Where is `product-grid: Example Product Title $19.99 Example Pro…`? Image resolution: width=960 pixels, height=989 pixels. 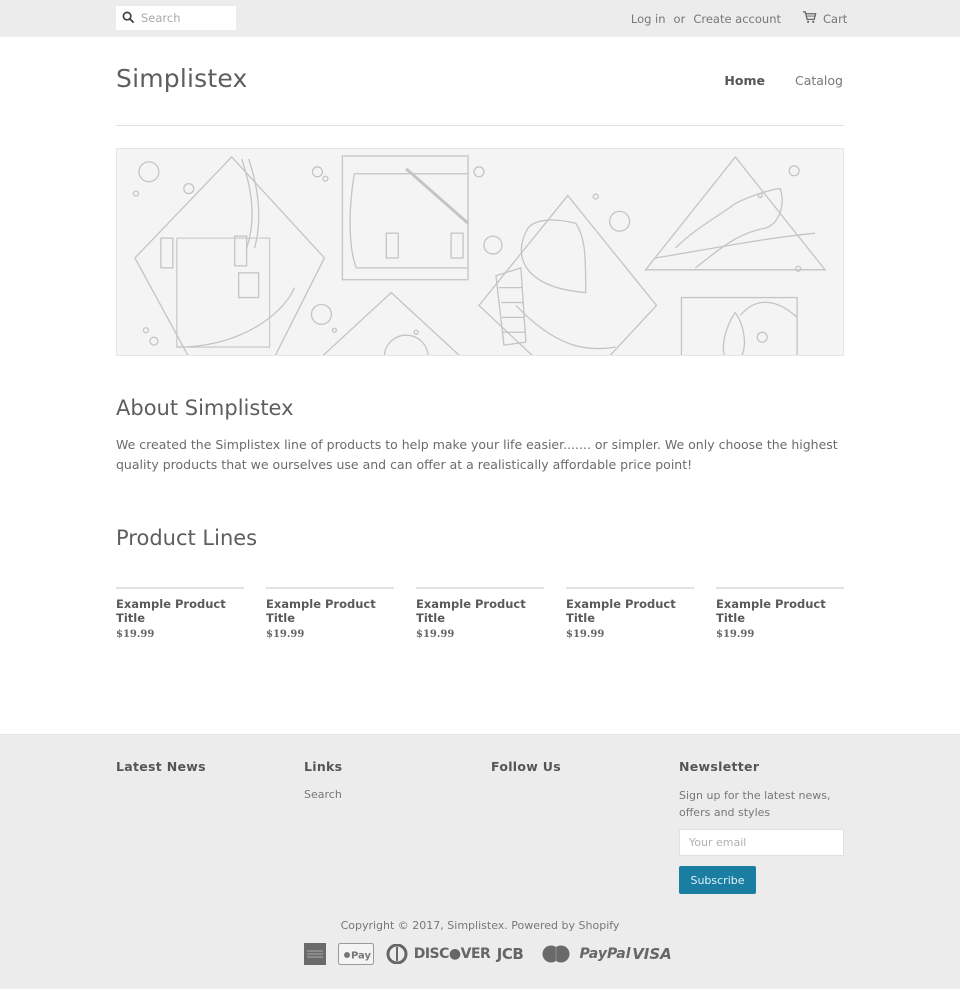 product-grid: Example Product Title $19.99 Example Pro… is located at coordinates (480, 613).